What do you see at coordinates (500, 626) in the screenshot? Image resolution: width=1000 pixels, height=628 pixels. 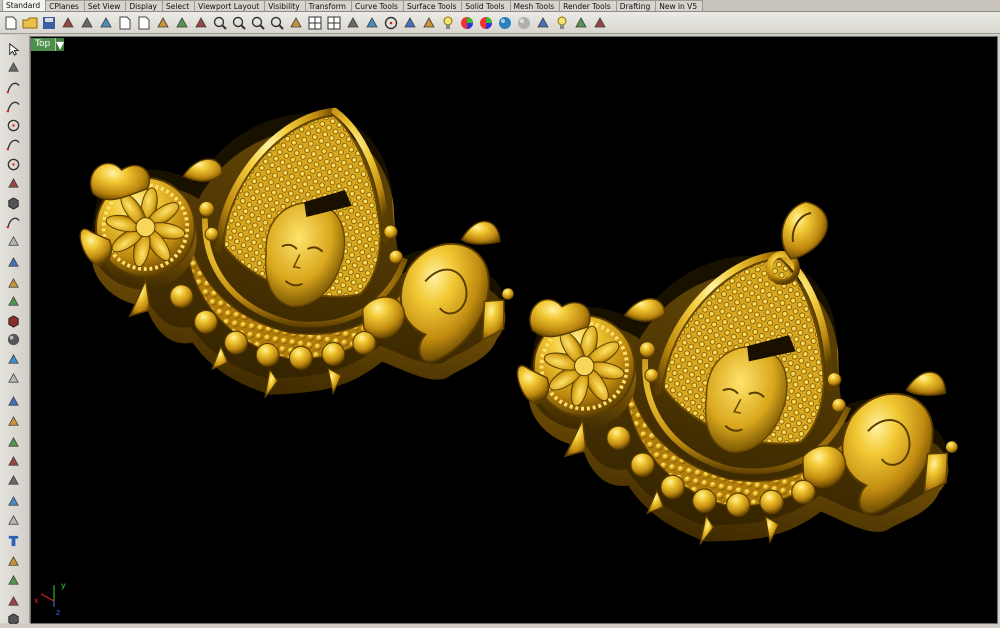 I see `status-bar` at bounding box center [500, 626].